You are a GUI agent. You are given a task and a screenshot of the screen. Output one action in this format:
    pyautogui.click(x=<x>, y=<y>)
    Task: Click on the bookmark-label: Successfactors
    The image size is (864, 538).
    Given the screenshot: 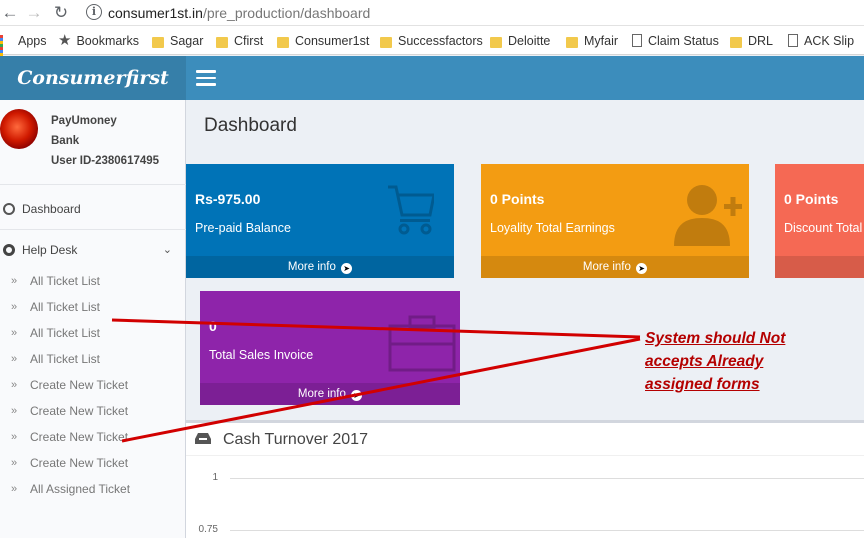 What is the action you would take?
    pyautogui.click(x=440, y=41)
    